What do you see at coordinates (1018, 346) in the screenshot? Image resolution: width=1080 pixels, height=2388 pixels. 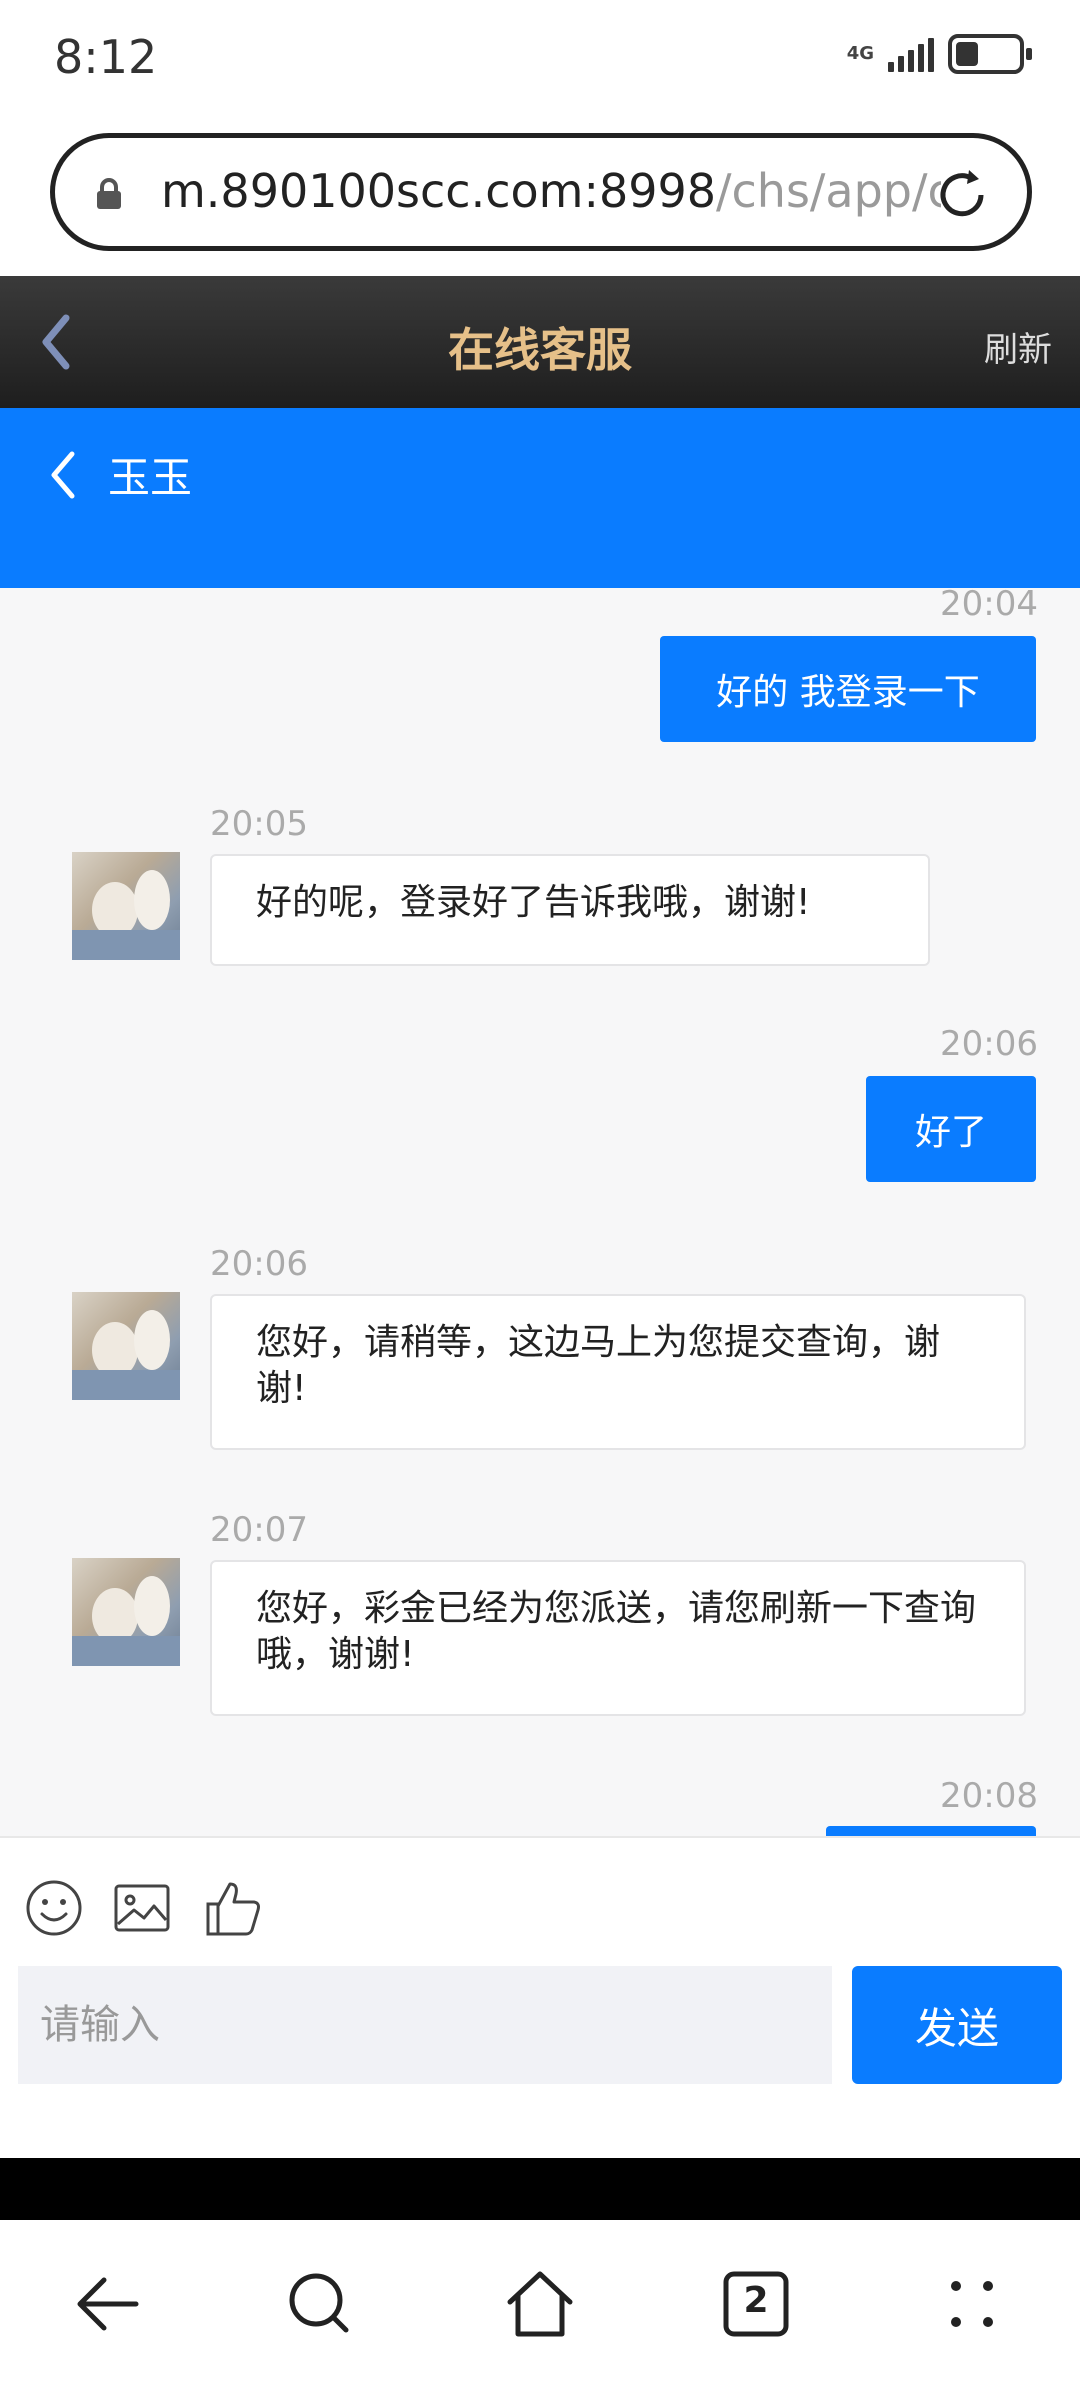 I see `refresh-button: 刷新` at bounding box center [1018, 346].